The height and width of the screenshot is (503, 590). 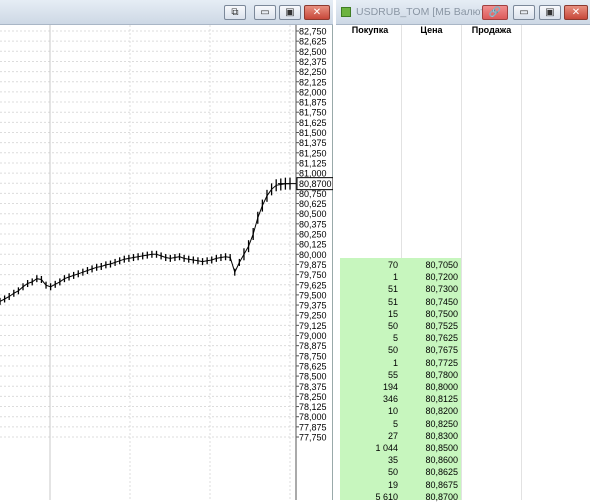 I want to click on orderbook-window-titlebar: USDRUB_TOM [МБ Валюта: ЕТС 🔗 ▭ ▣ ✕, so click(x=463, y=12).